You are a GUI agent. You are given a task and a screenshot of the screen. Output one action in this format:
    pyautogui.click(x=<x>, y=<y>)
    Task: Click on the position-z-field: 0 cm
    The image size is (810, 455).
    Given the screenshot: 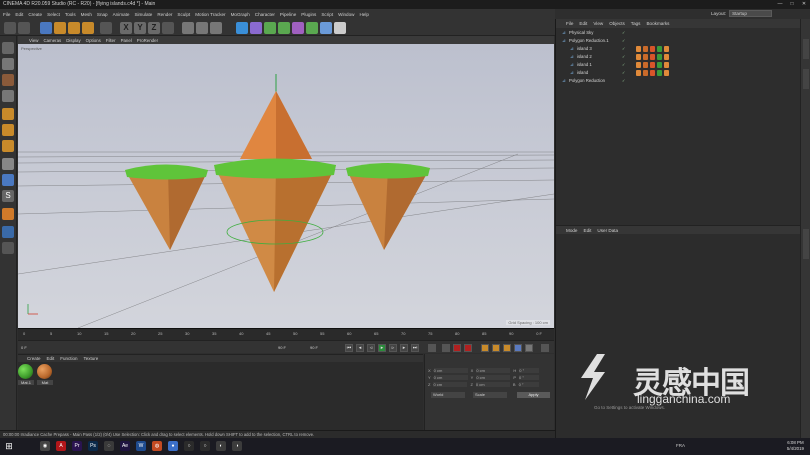 What is the action you would take?
    pyautogui.click(x=450, y=384)
    